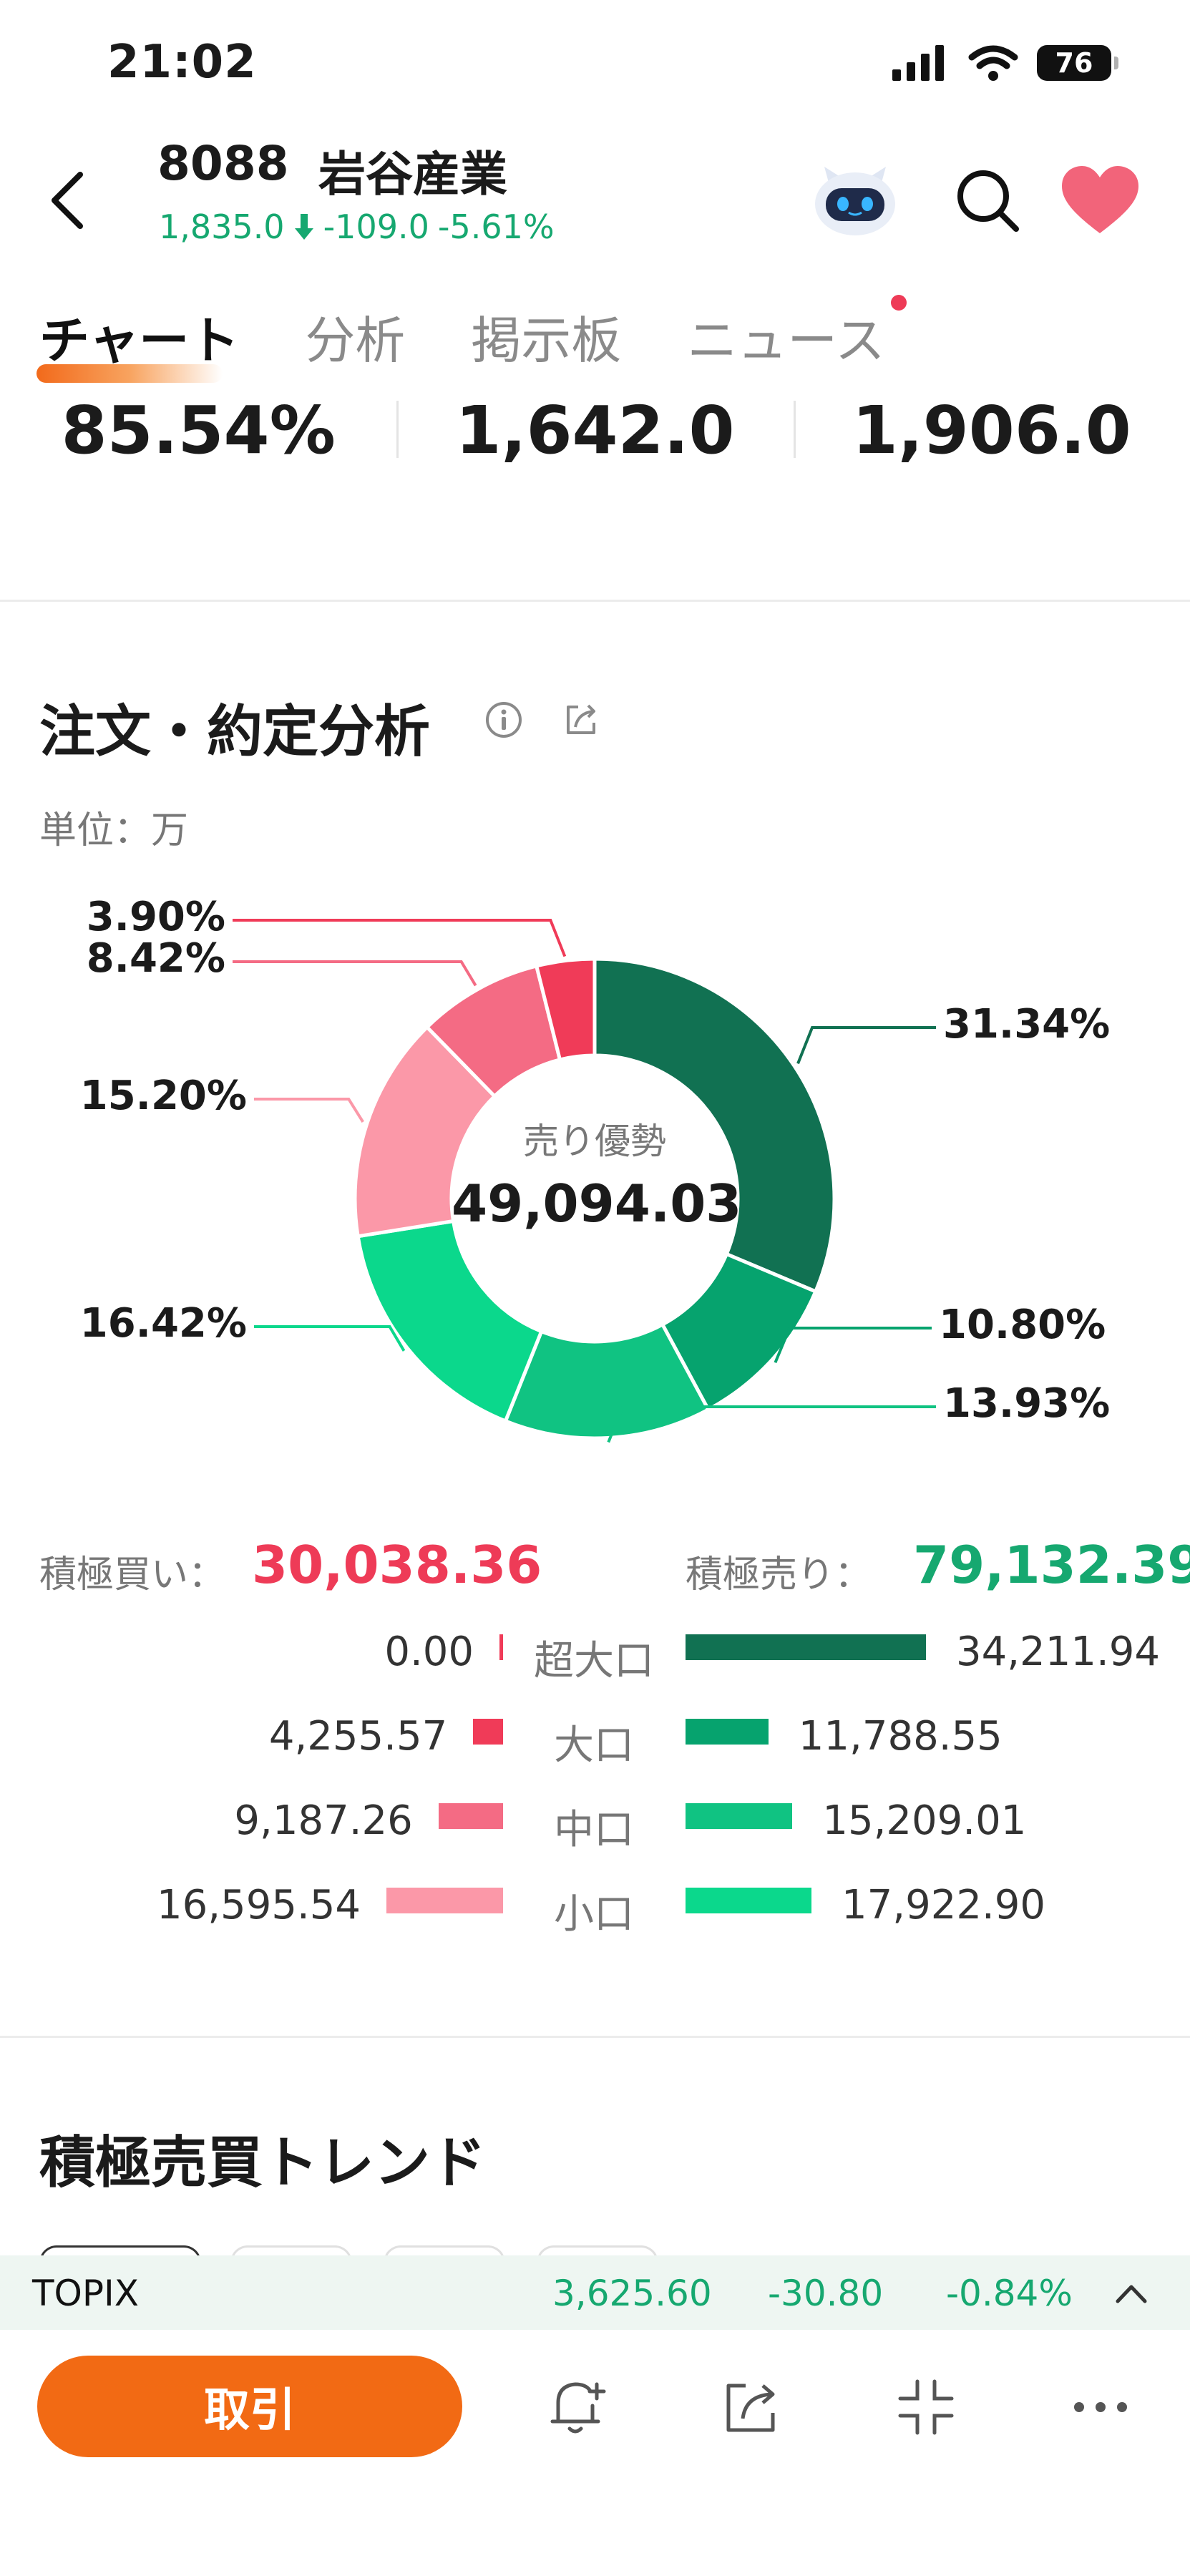 This screenshot has width=1190, height=2576. What do you see at coordinates (1026, 1024) in the screenshot?
I see `slice-label: 31.34%` at bounding box center [1026, 1024].